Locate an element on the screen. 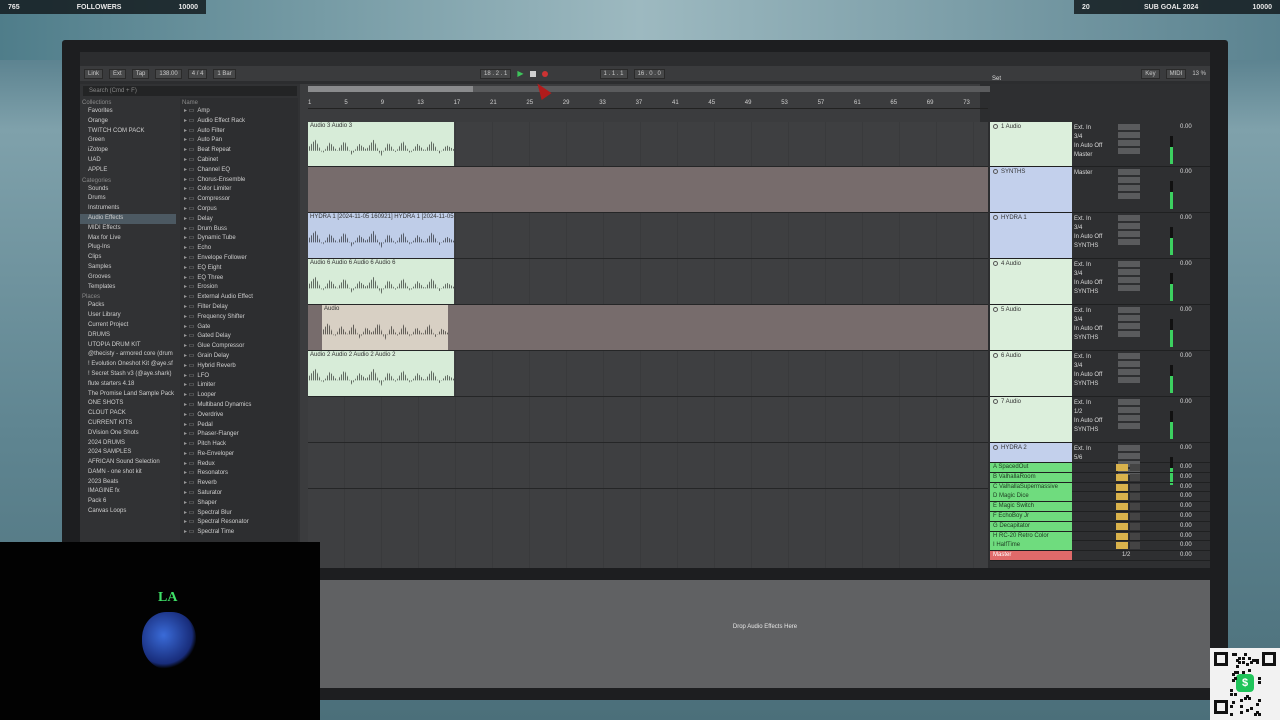 Image resolution: width=1280 pixels, height=720 pixels. effect-folder-item: ▸ ▭ Filter Delay is located at coordinates (239, 308).